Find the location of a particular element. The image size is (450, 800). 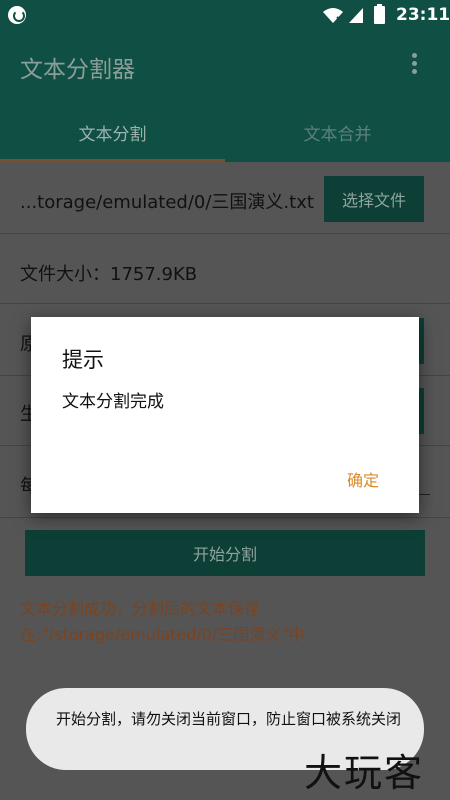

toast-text: 开始分割，请勿关闭当前窗口，防止窗口被系统关闭 is located at coordinates (229, 719).